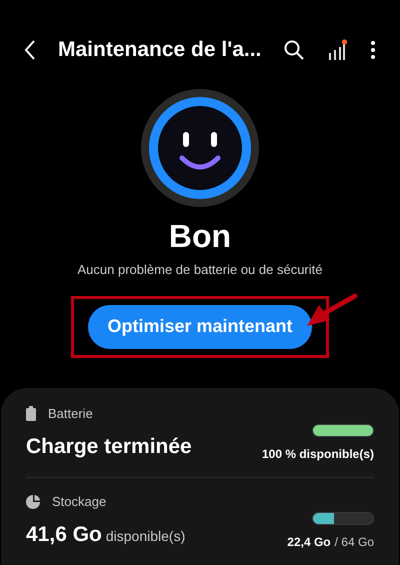 This screenshot has height=565, width=400. I want to click on pie-chart-icon, so click(33, 501).